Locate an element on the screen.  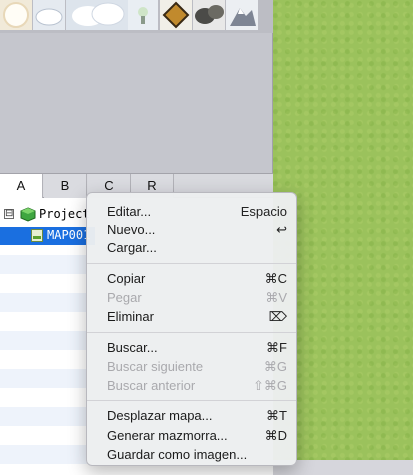
small-tree-tile-icon is located at coordinates (176, 15).